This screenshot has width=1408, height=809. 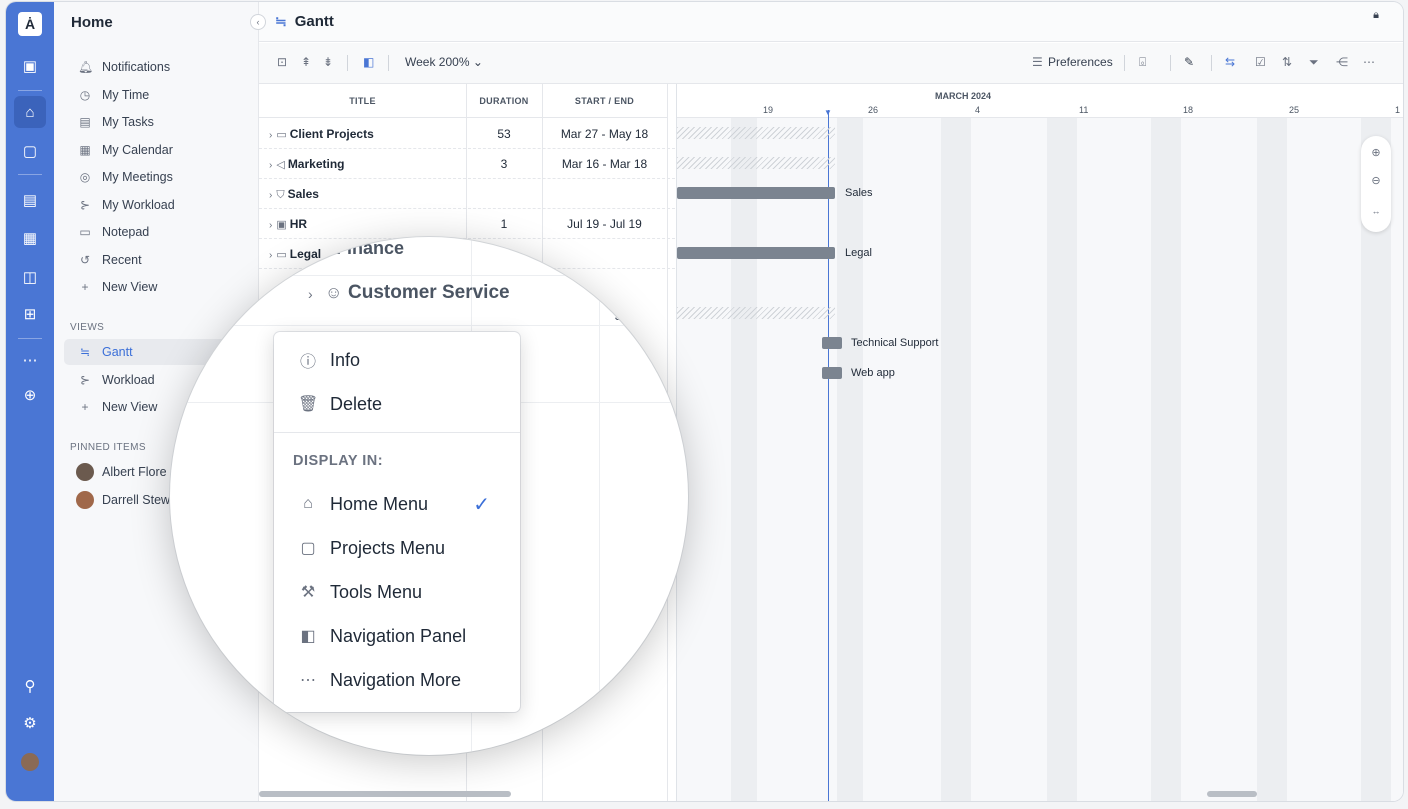 I want to click on views-section-label: VIEWS, so click(x=87, y=327).